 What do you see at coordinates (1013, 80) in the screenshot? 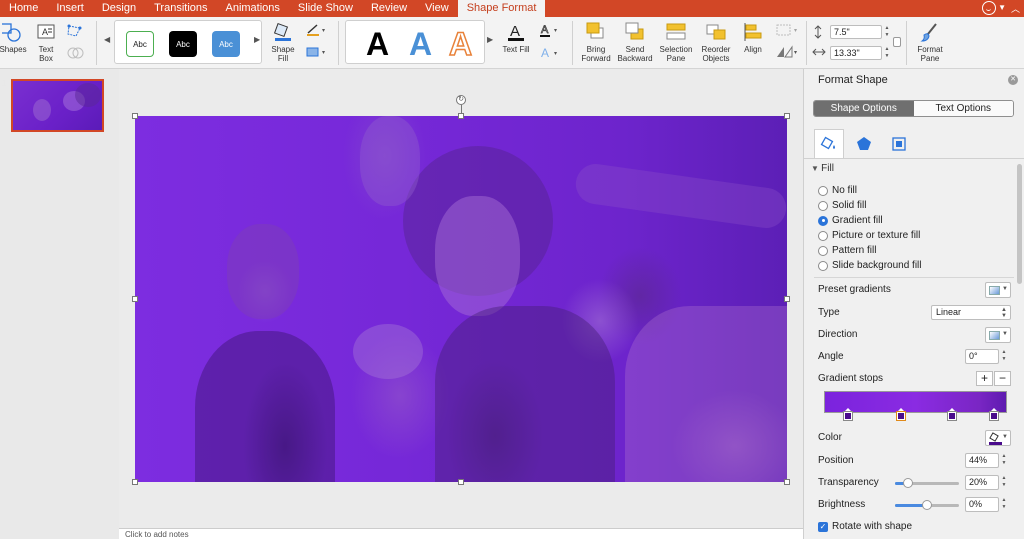
I see `close-icon: ✕` at bounding box center [1013, 80].